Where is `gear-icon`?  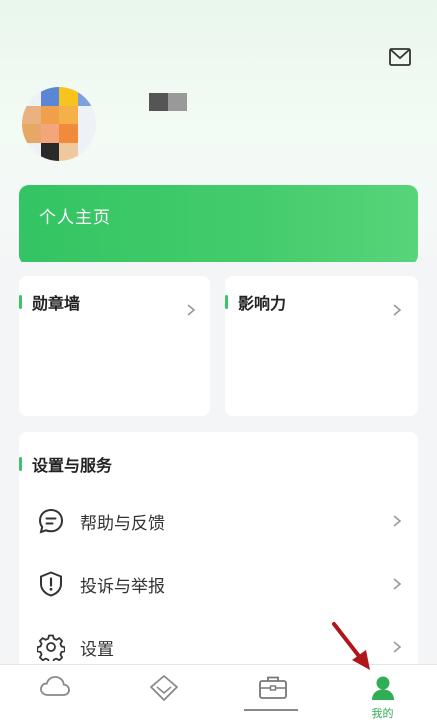 gear-icon is located at coordinates (51, 647).